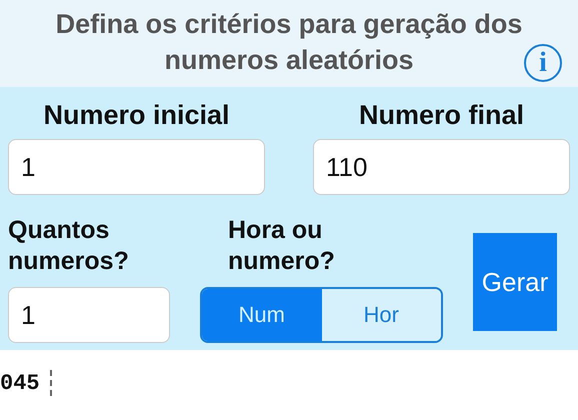  I want to click on field-label: Numero inicial, so click(136, 115).